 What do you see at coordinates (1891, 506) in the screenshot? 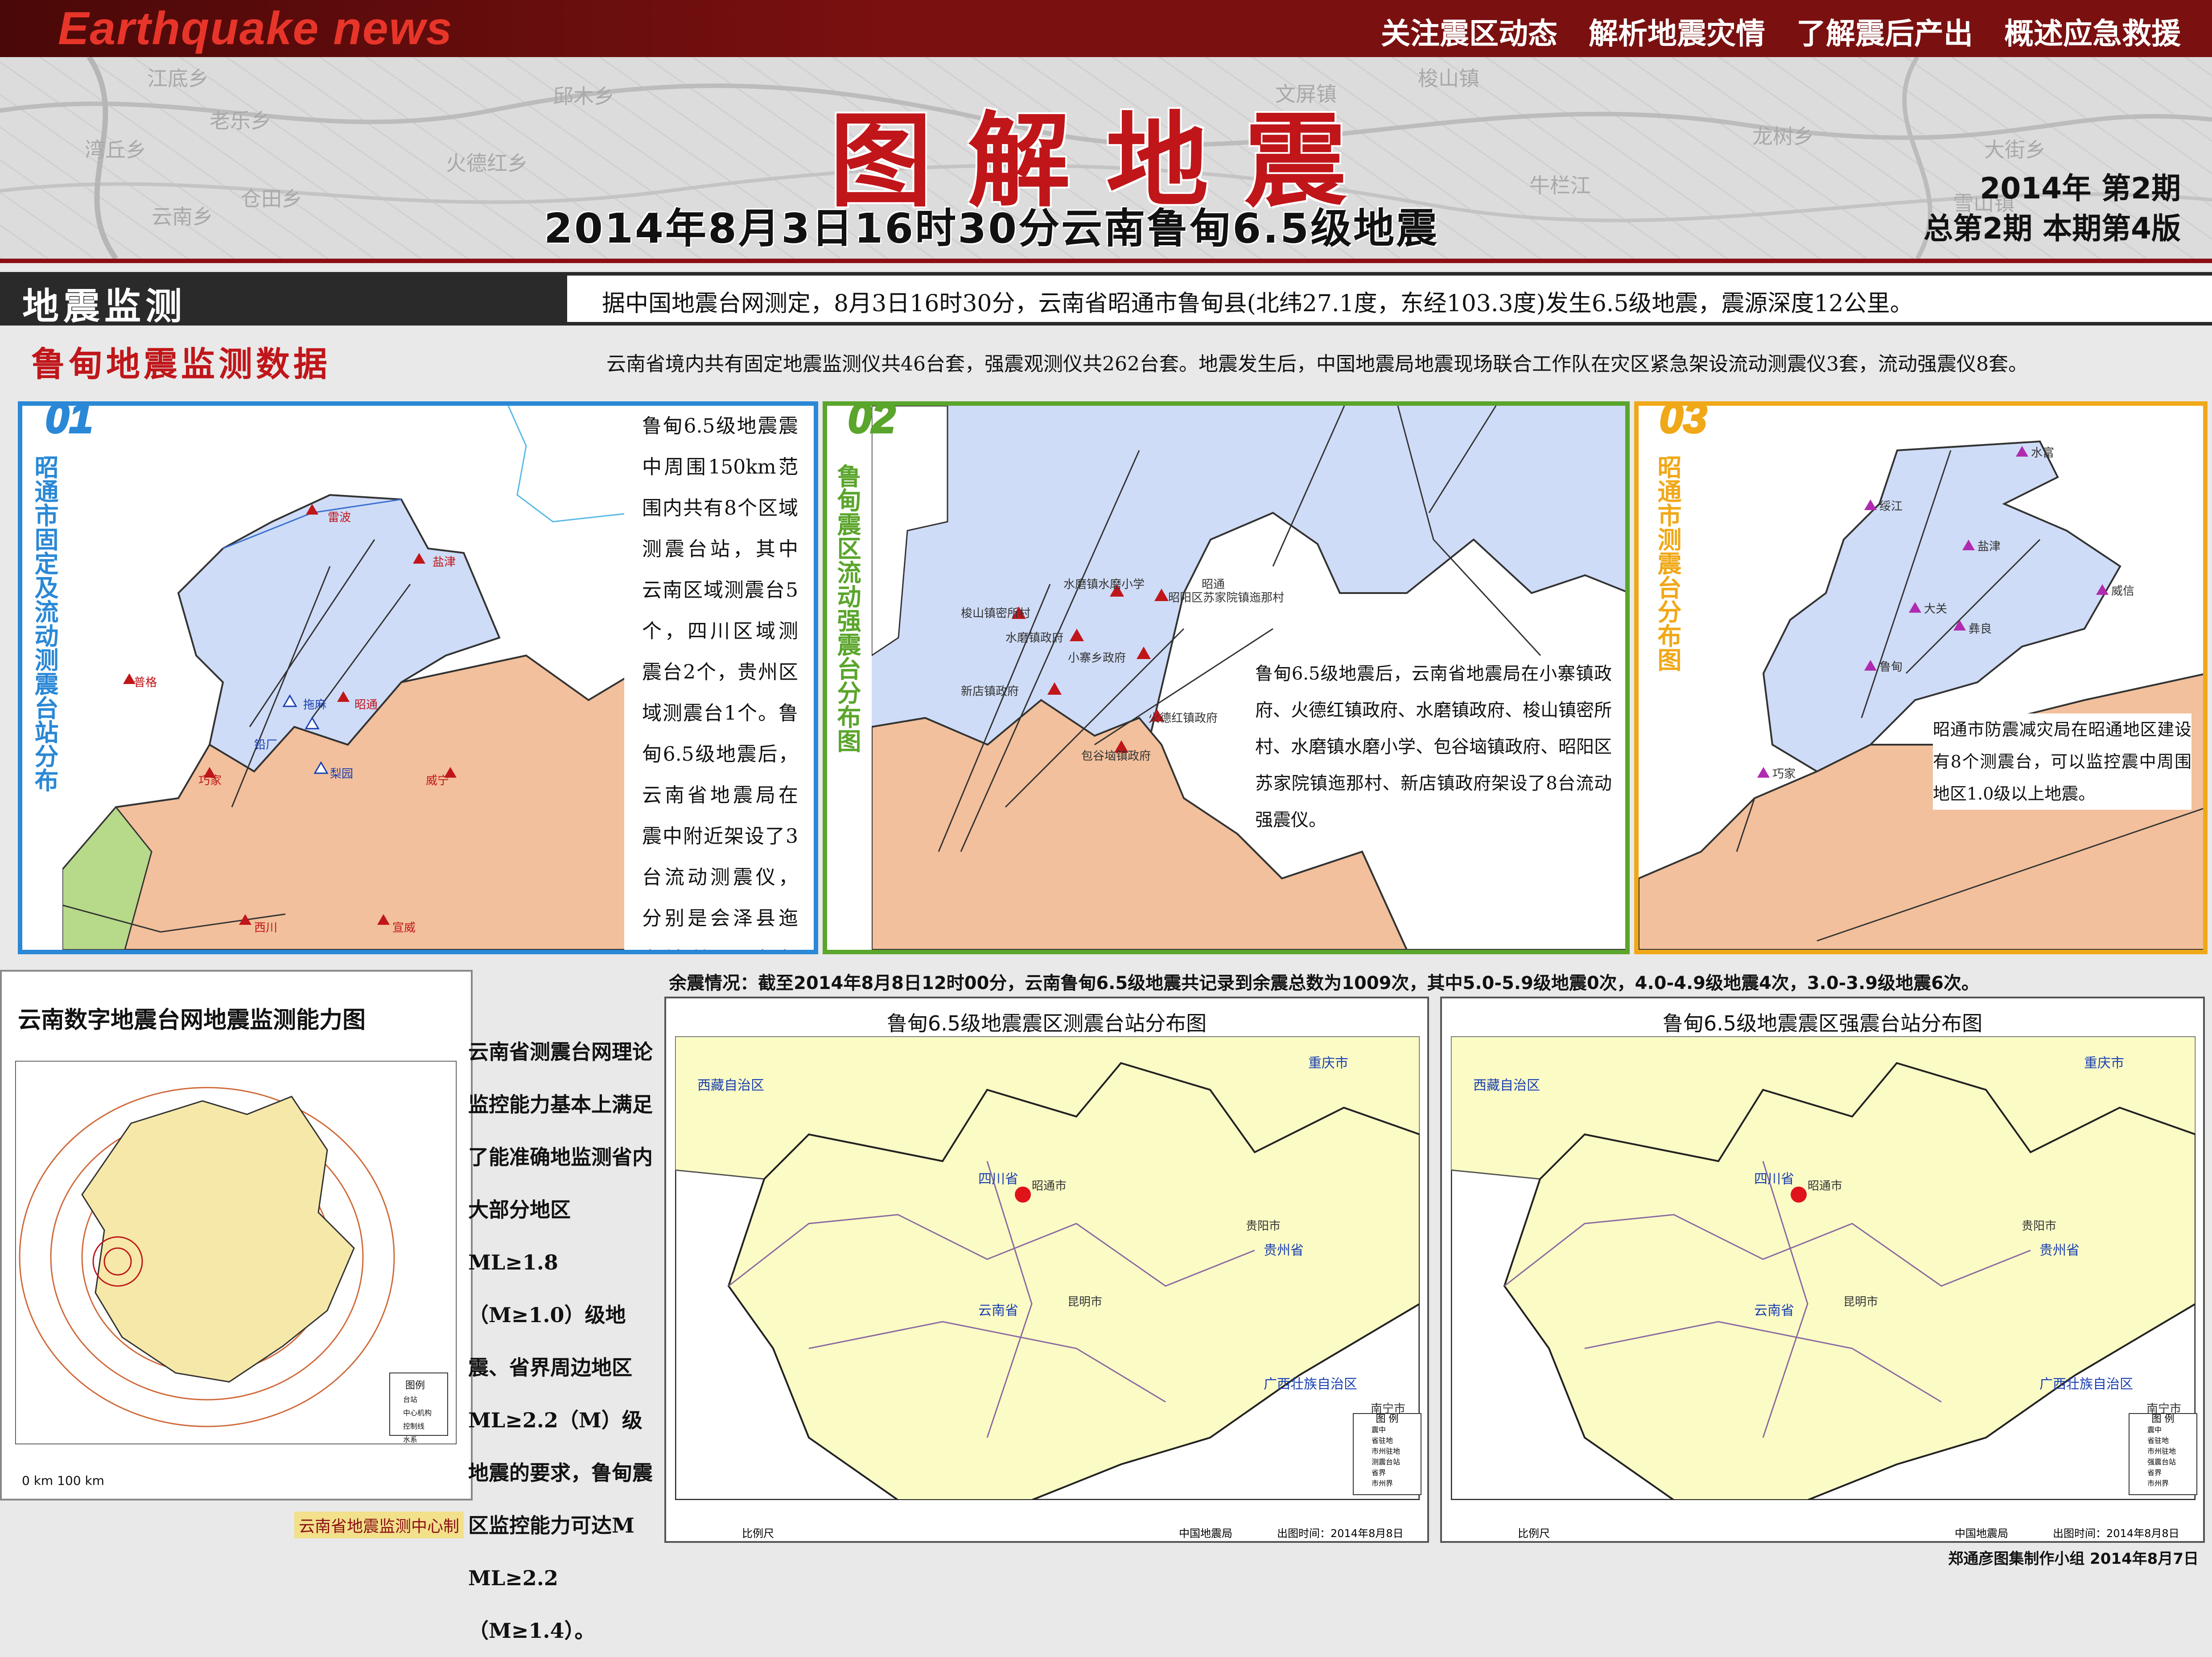
I see `map-label: 绥江` at bounding box center [1891, 506].